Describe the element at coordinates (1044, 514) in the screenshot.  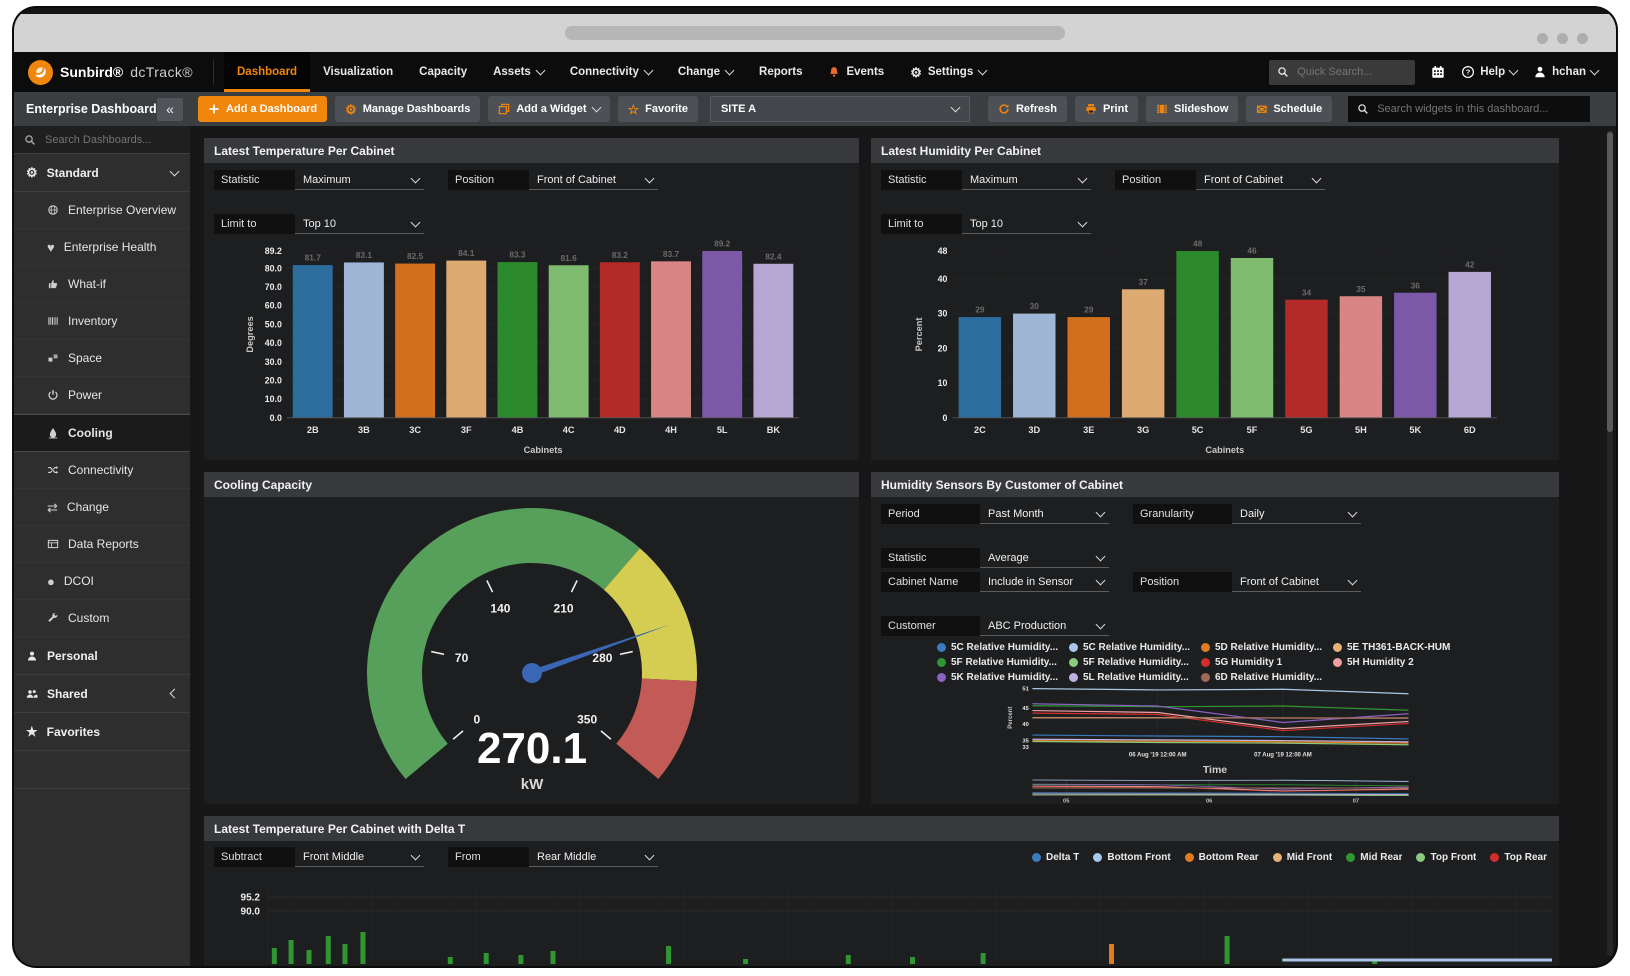
I see `control-select: Past Month` at that location.